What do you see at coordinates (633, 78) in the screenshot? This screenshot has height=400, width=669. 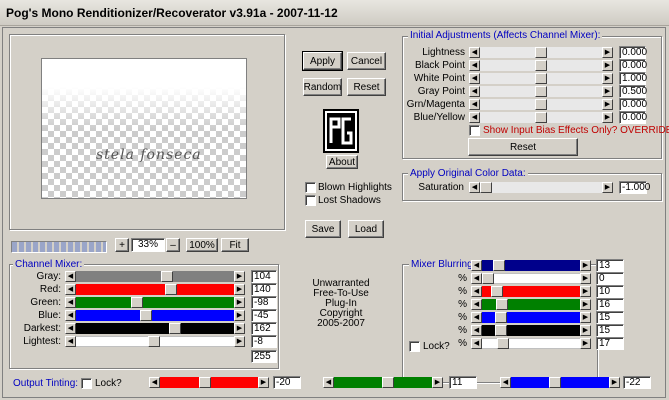 I see `initial-value: 1.000` at bounding box center [633, 78].